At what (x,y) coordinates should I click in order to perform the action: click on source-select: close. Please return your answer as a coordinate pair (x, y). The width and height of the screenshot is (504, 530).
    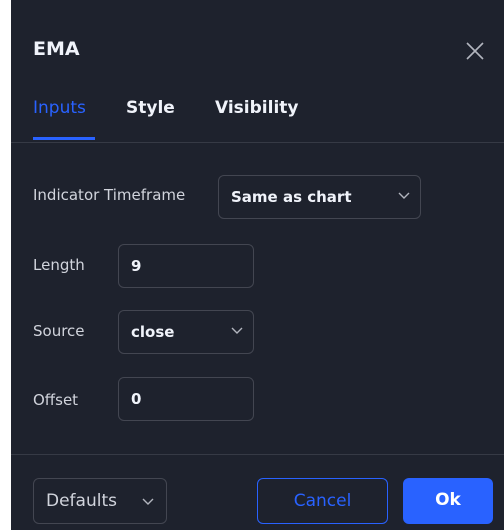
    Looking at the image, I should click on (186, 332).